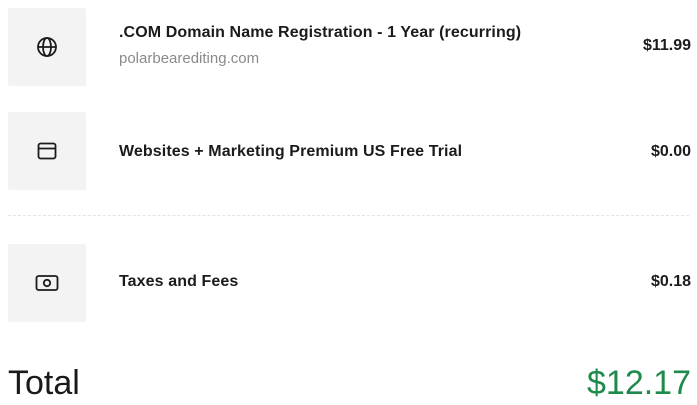 Image resolution: width=697 pixels, height=405 pixels. I want to click on taxes-item-icon-box, so click(47, 283).